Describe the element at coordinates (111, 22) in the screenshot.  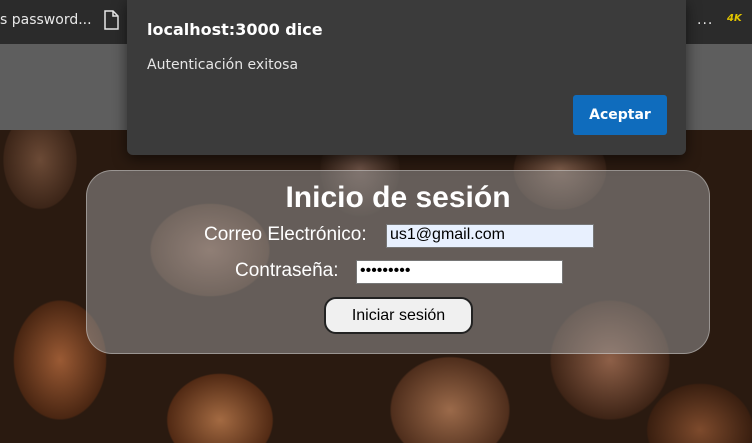
I see `page-icon` at that location.